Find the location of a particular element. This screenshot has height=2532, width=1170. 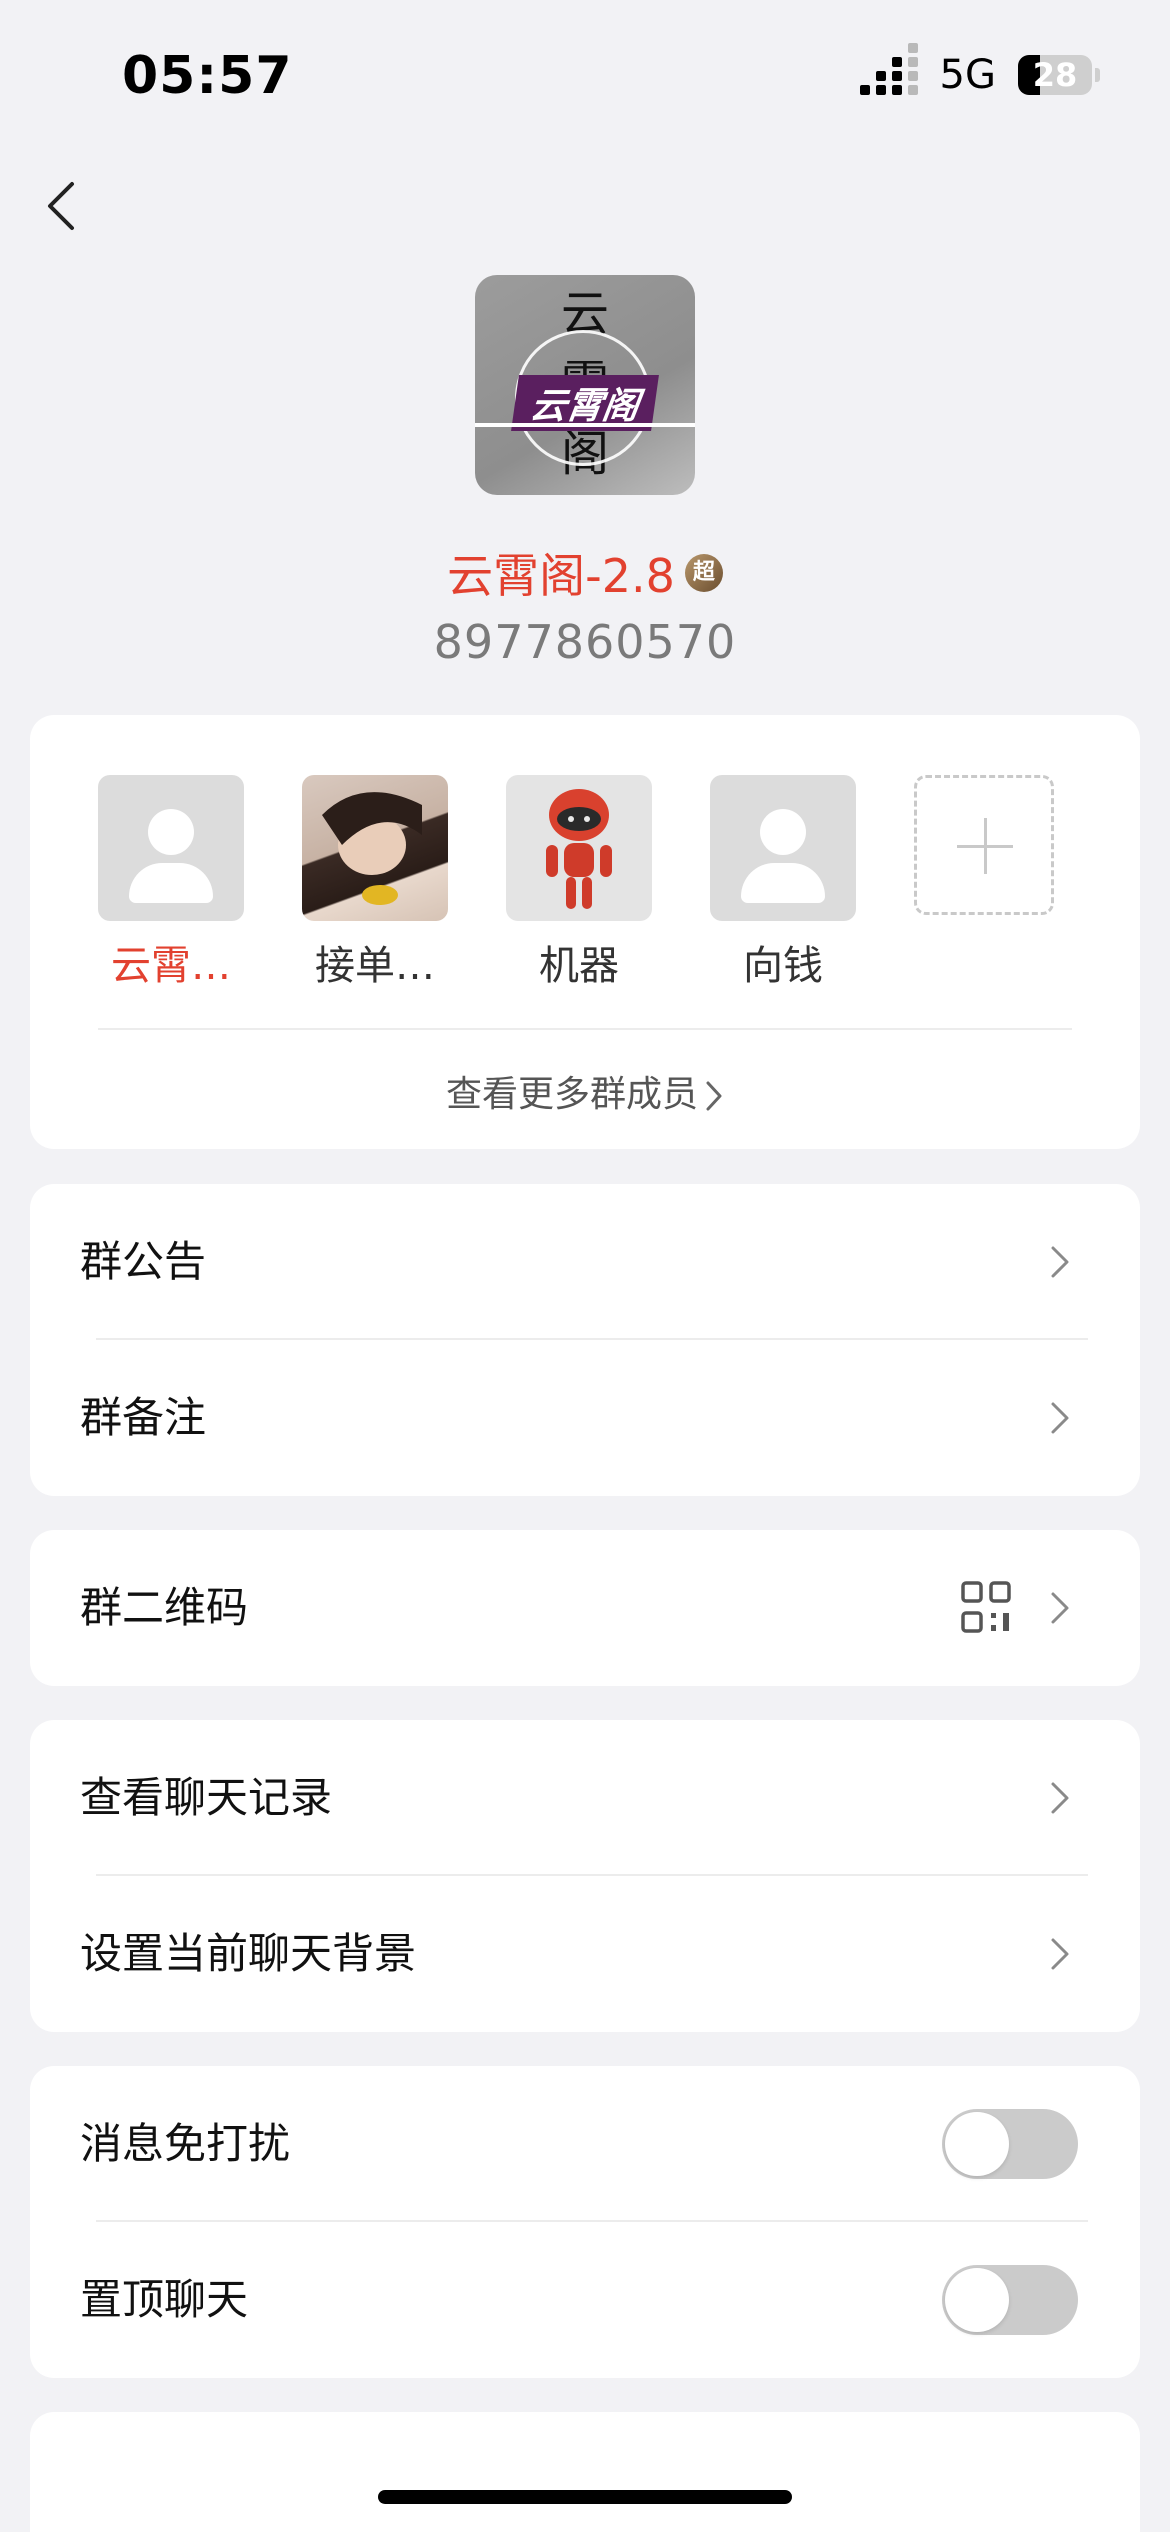

chat-history-row: 查看聊天记录 is located at coordinates (585, 1798).